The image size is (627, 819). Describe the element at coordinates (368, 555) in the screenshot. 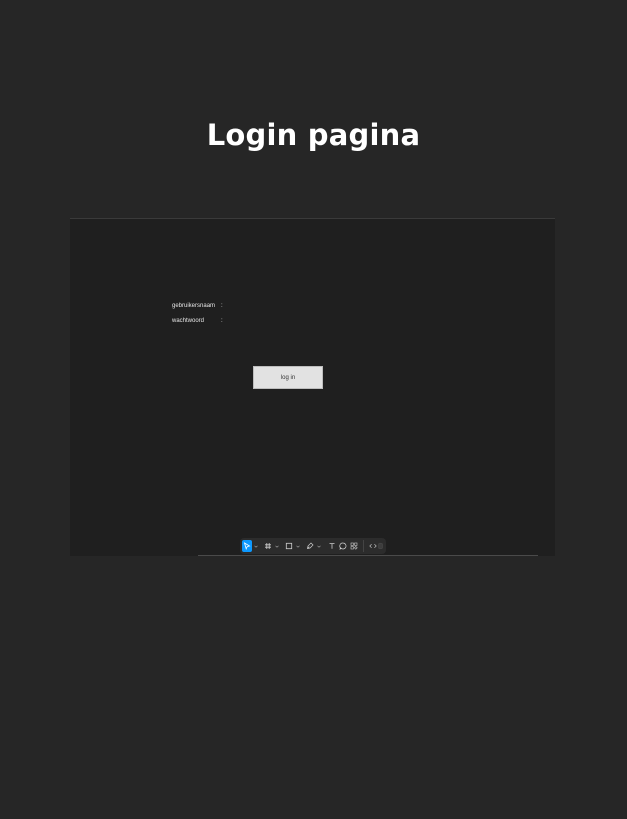

I see `canvas-bottom-edge` at that location.